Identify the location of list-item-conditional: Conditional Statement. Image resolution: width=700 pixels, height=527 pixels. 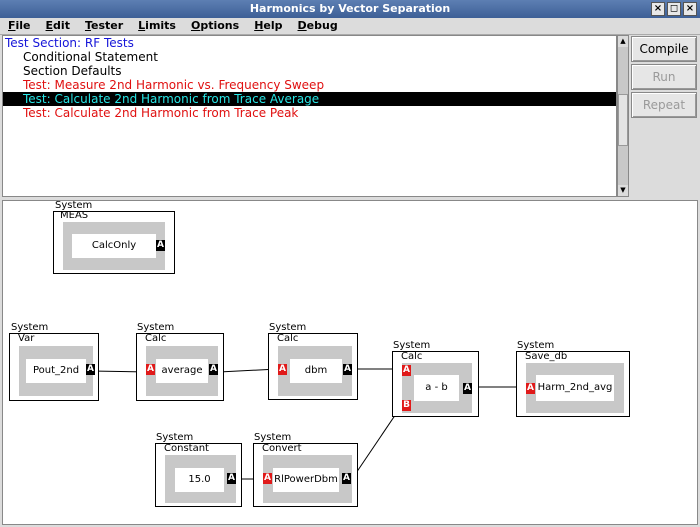
(309, 57).